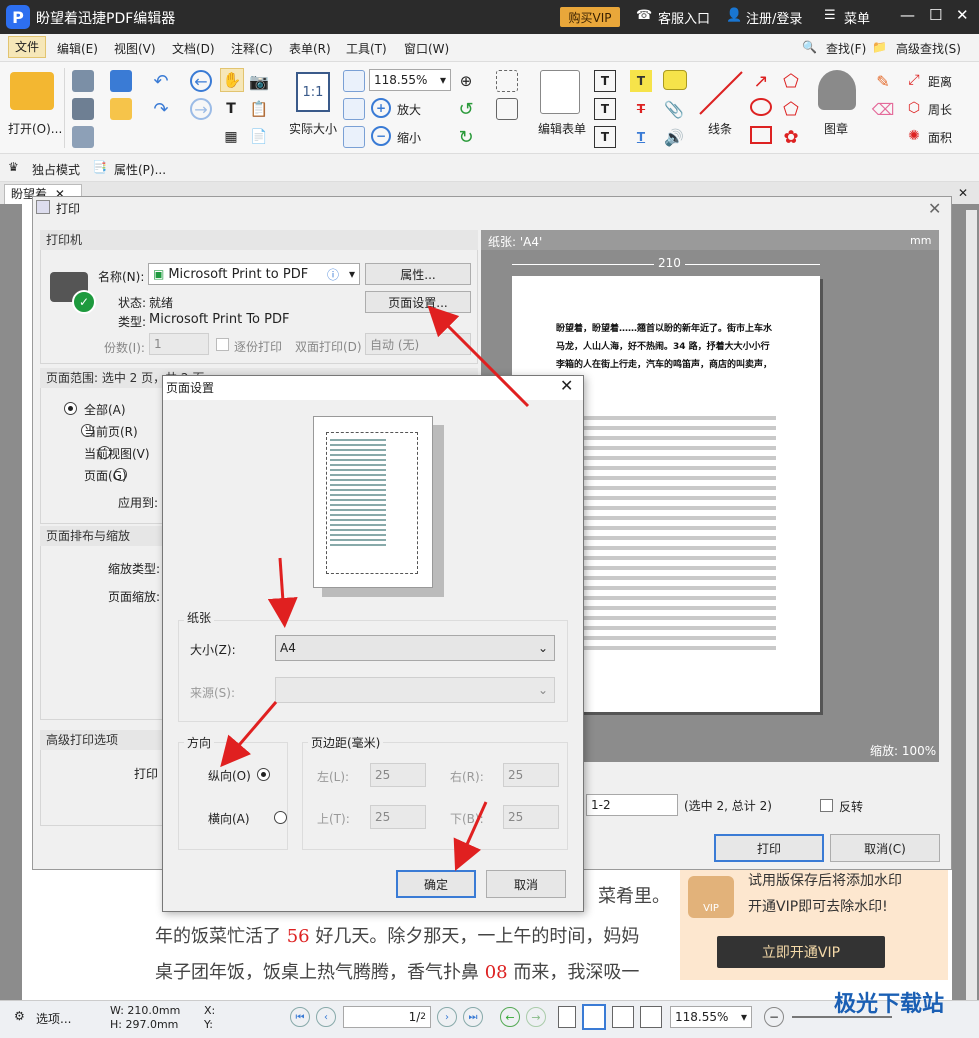 The image size is (979, 1038). What do you see at coordinates (470, 836) in the screenshot?
I see `arrow-to-ok` at bounding box center [470, 836].